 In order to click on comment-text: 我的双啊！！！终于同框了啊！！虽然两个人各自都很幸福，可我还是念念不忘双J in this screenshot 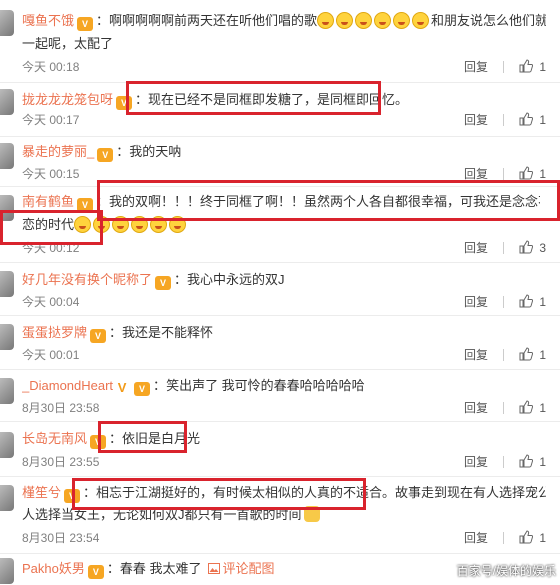, I will do `click(324, 201)`.